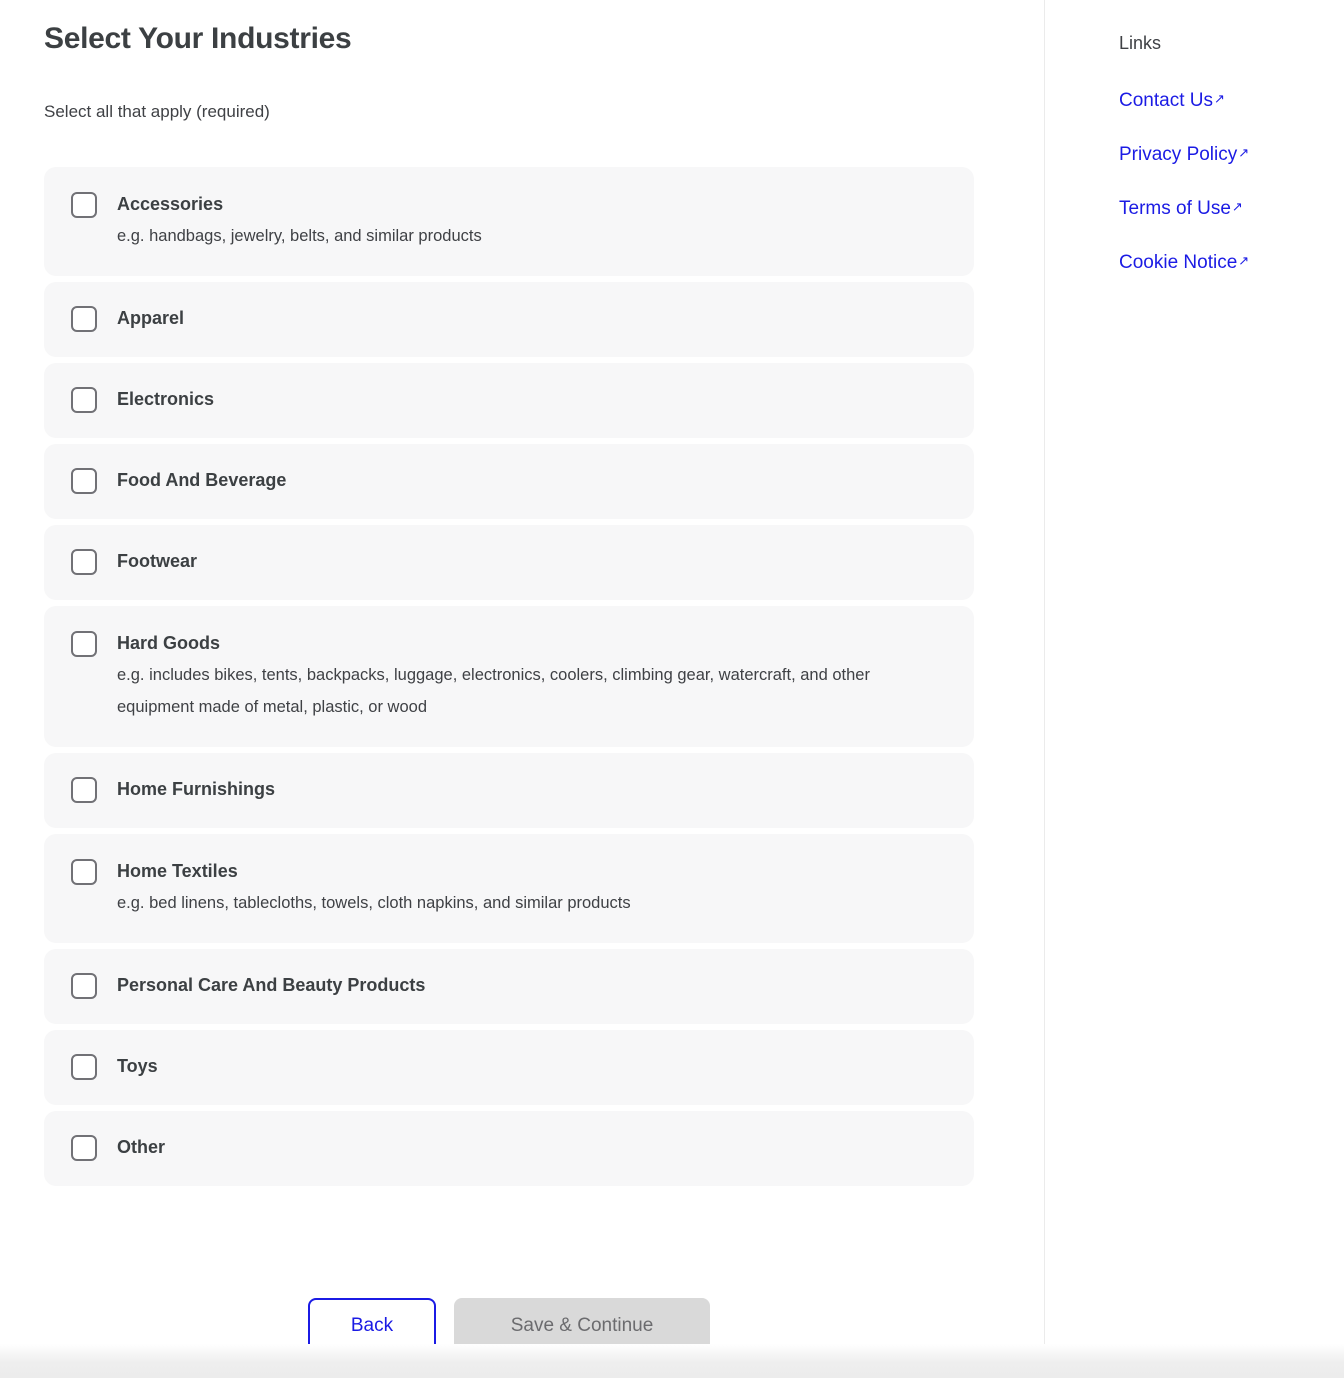 The height and width of the screenshot is (1378, 1344). I want to click on page-title: Select Your Industries, so click(198, 38).